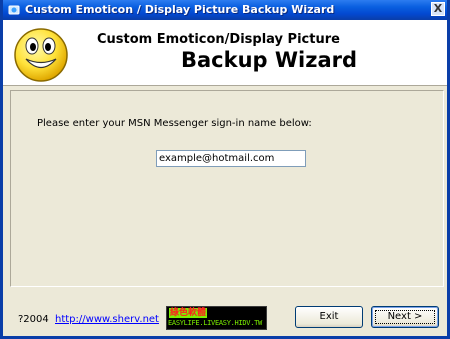 The width and height of the screenshot is (450, 339). I want to click on header-subtitle: Backup Wizard, so click(269, 60).